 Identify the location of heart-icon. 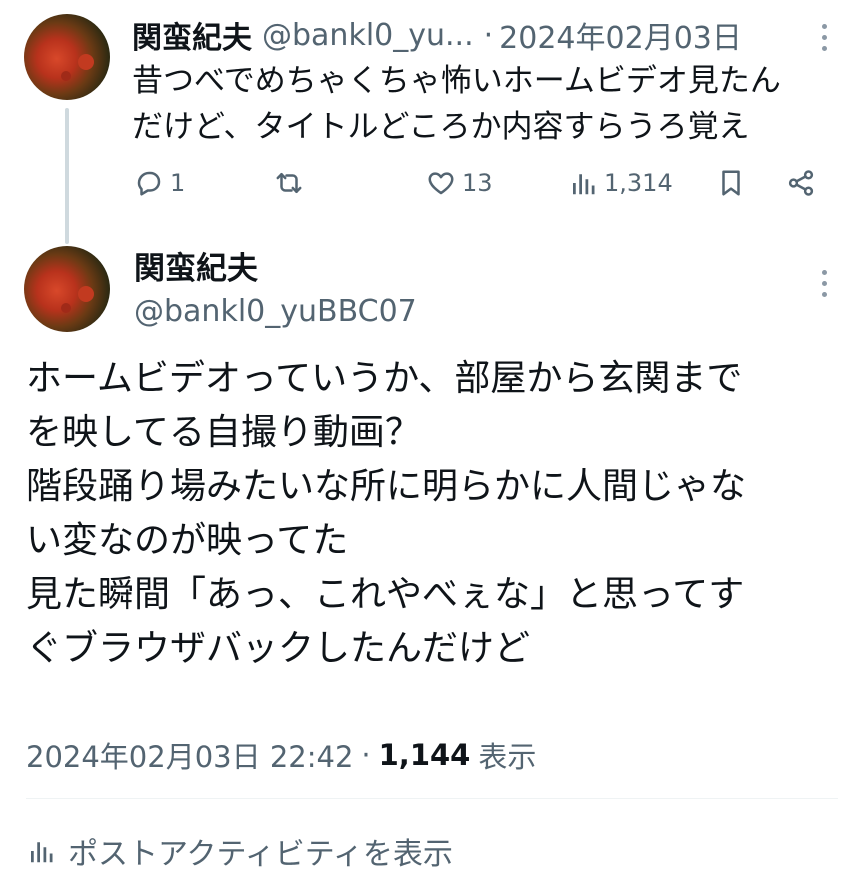
(441, 183).